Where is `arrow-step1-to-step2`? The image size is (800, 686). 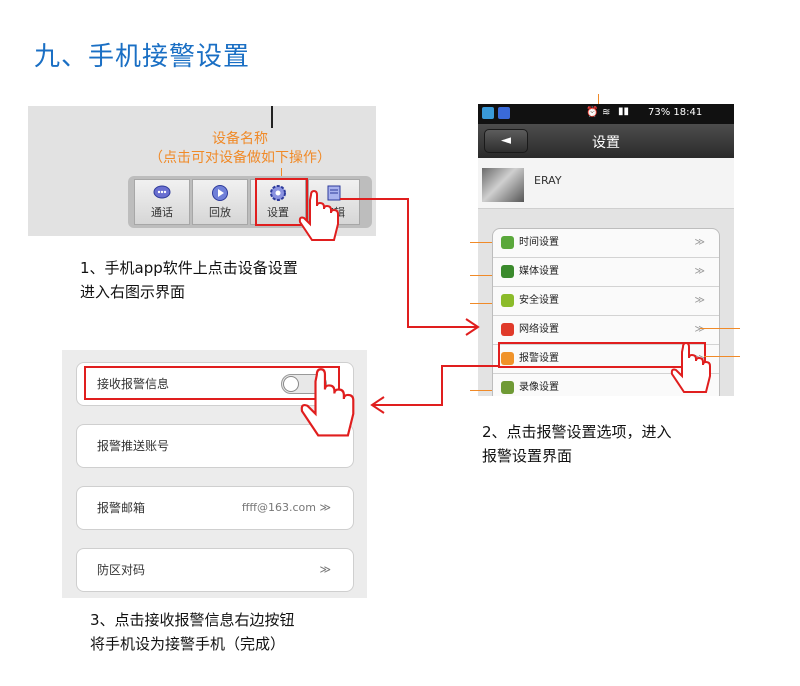 arrow-step1-to-step2 is located at coordinates (409, 263).